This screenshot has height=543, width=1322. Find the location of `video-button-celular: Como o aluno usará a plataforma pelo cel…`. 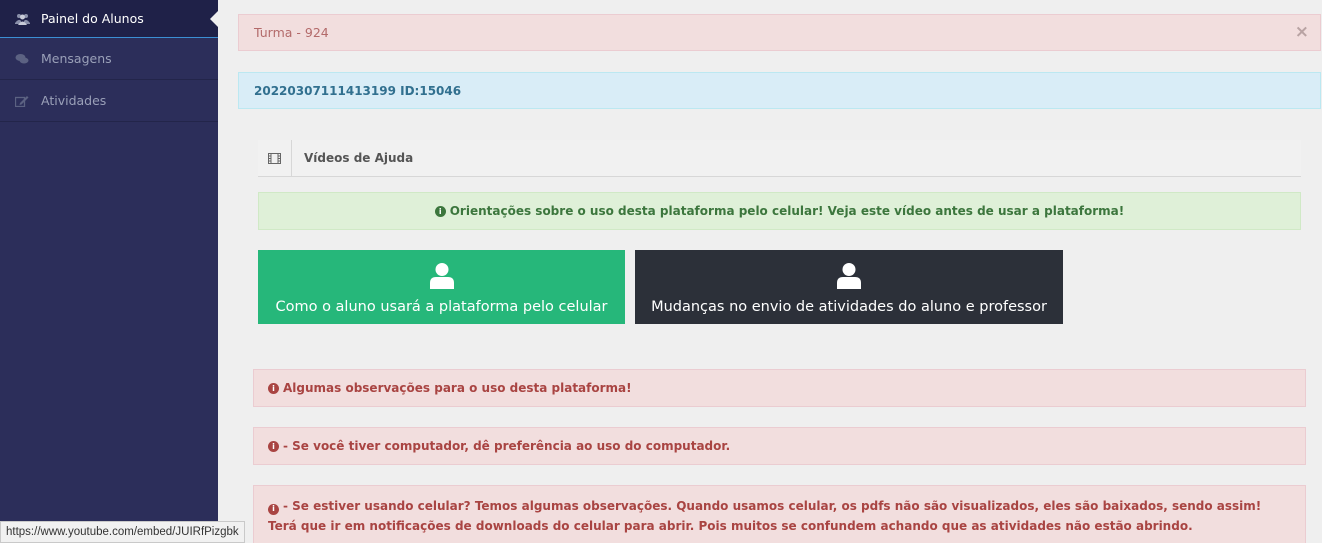

video-button-celular: Como o aluno usará a plataforma pelo cel… is located at coordinates (441, 287).